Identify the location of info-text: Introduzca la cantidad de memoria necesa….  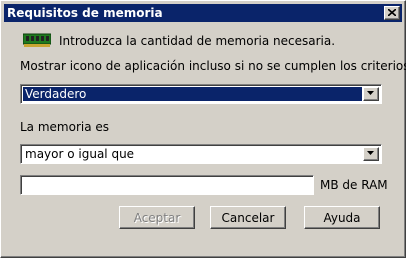
(197, 41).